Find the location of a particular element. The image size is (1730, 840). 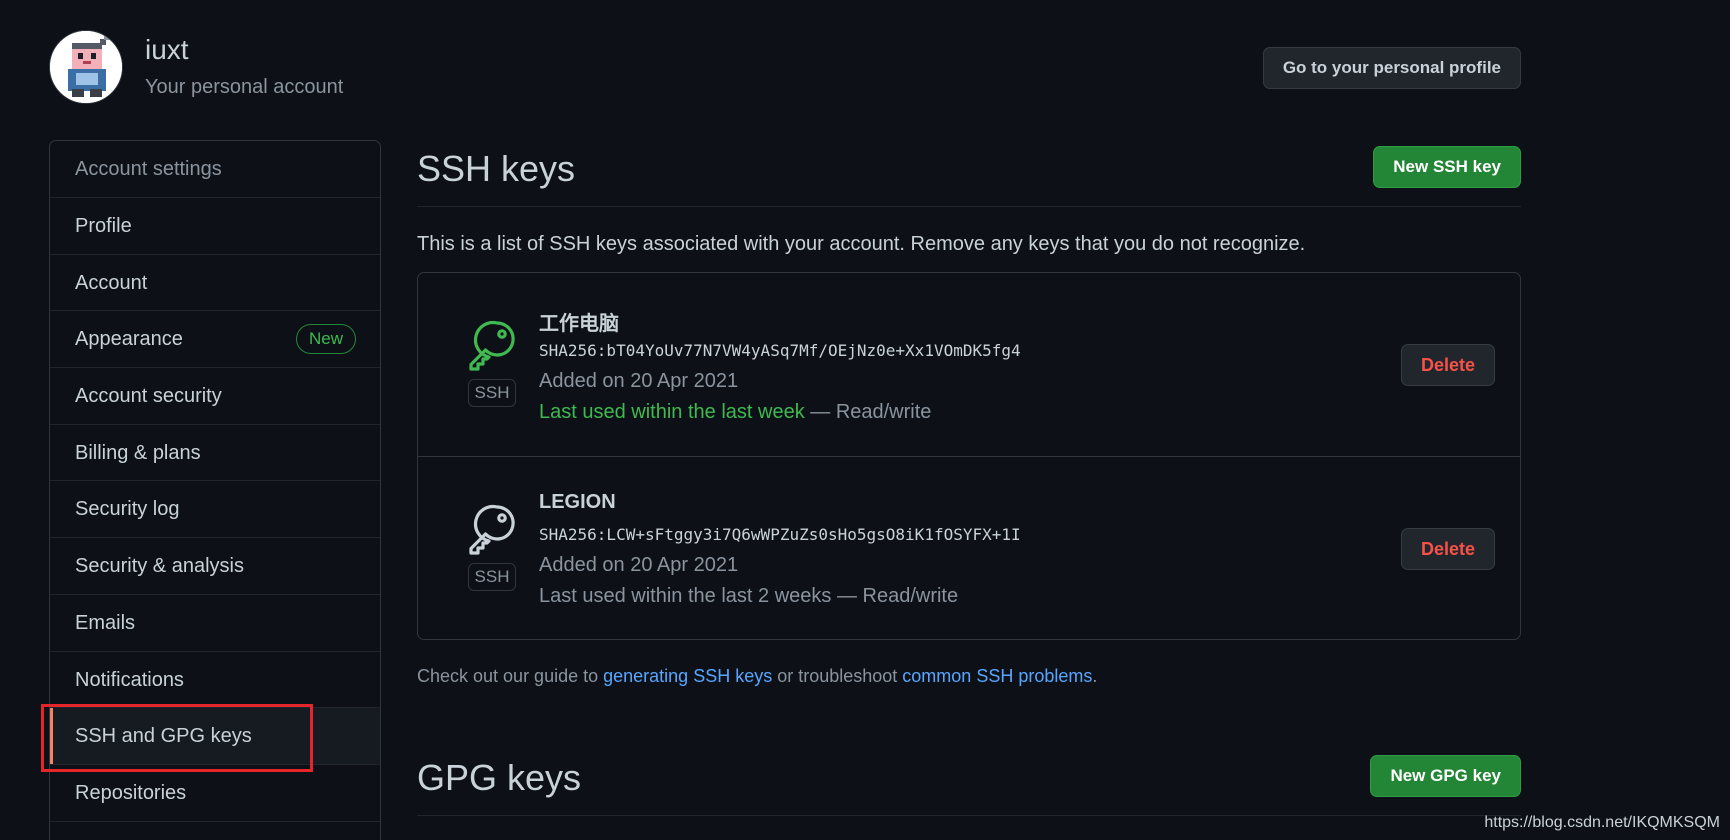

sidebar-item-security-log: Security log is located at coordinates (215, 510).